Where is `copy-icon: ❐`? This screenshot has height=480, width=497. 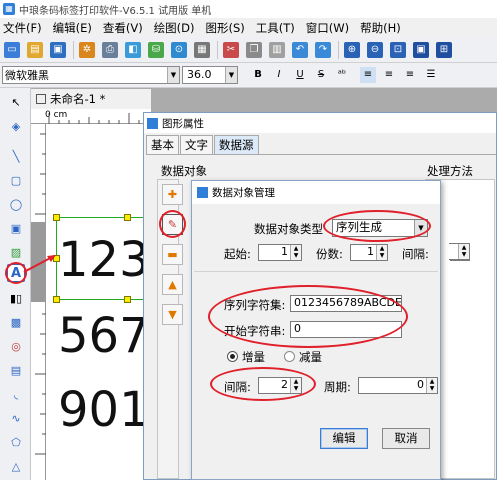
copy-icon: ❐ is located at coordinates (254, 49).